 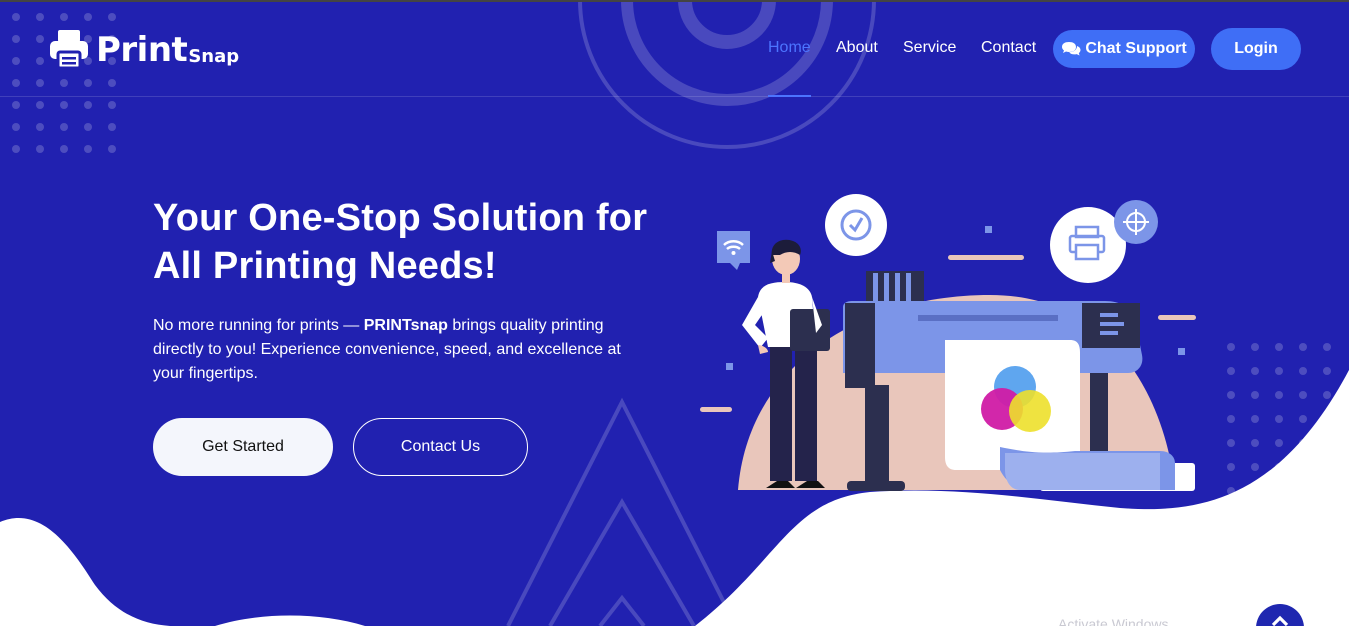 I want to click on white-wave, so click(x=85, y=571).